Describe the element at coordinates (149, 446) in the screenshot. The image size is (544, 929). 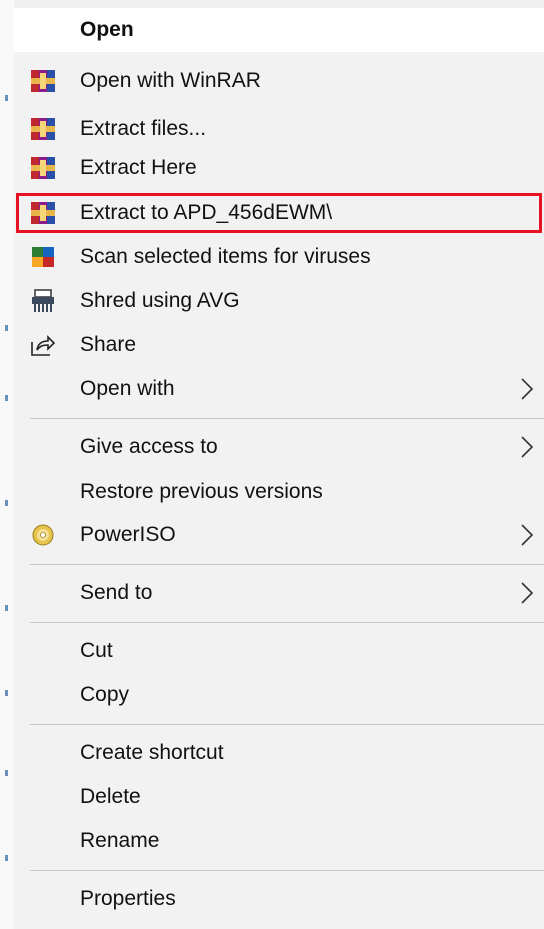
I see `menu-item-label: Give access to` at that location.